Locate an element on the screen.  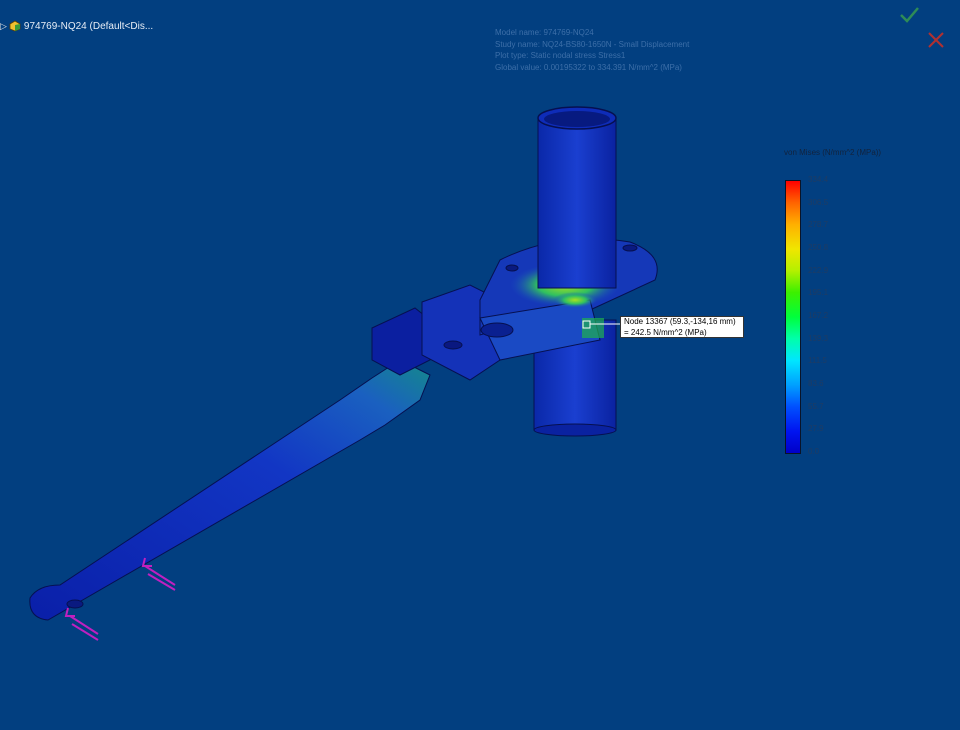
legend-tick-label: 334.4 is located at coordinates (818, 179).